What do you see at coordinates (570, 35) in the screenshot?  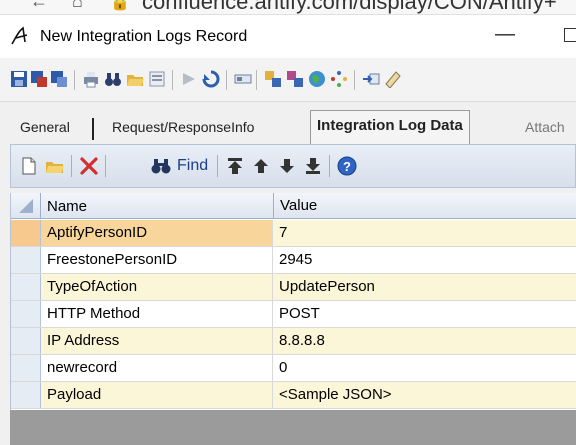 I see `maximize-button` at bounding box center [570, 35].